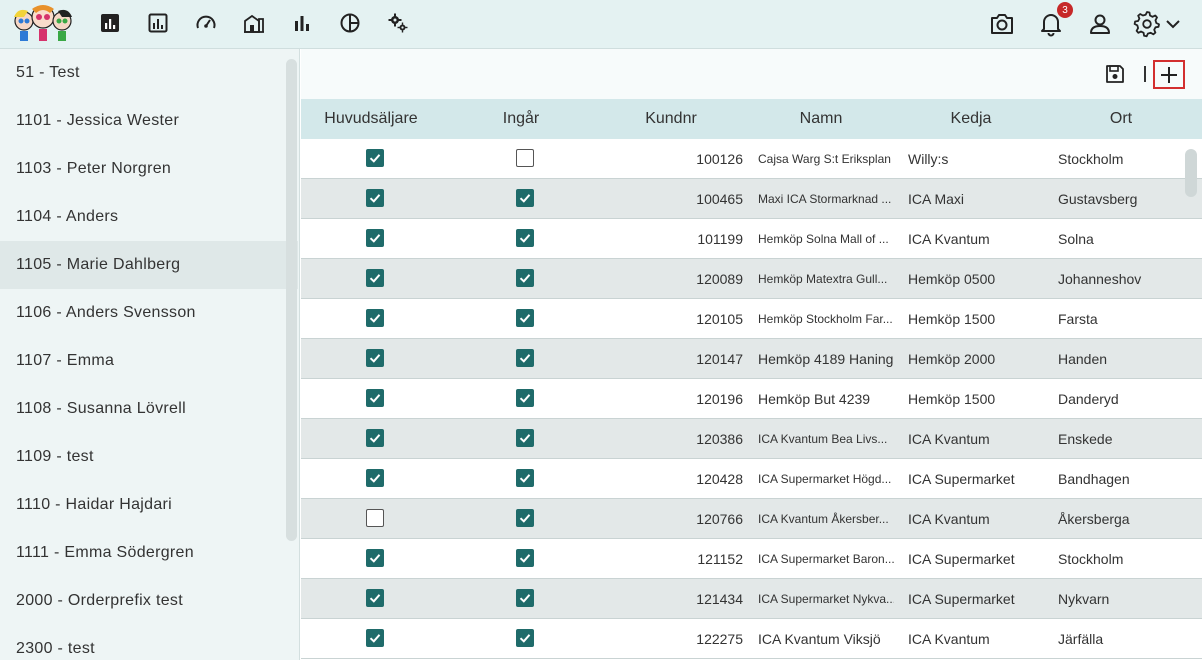  I want to click on sidebar-item: 1110 - Haidar Hajdari, so click(149, 505).